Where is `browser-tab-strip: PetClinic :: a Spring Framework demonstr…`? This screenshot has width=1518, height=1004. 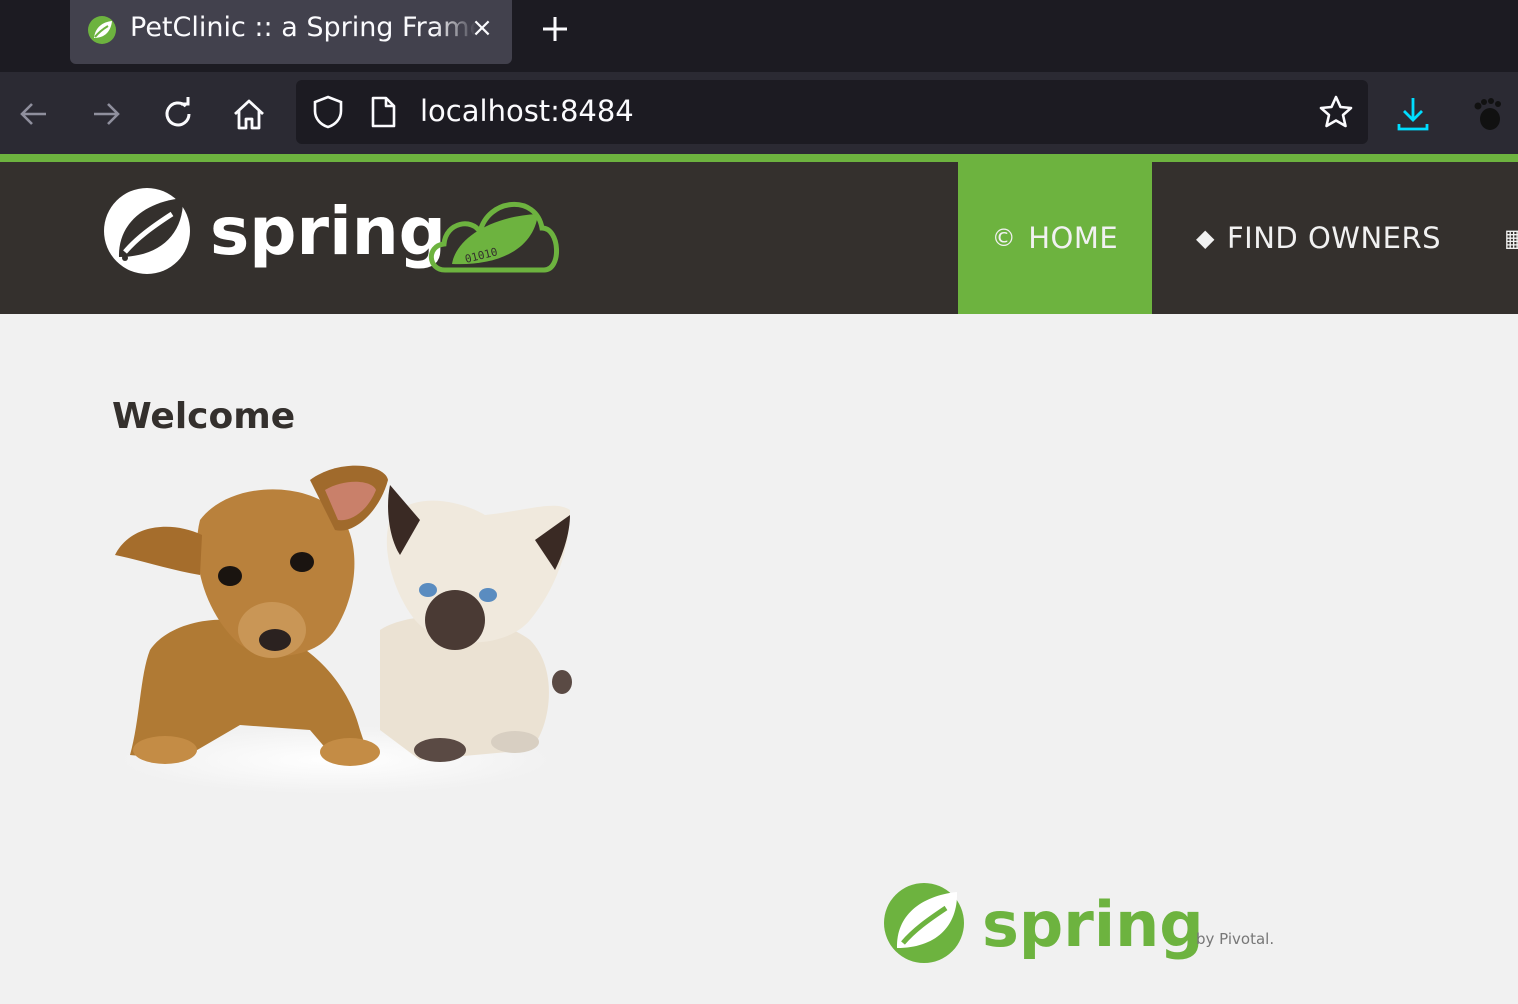
browser-tab-strip: PetClinic :: a Spring Framework demonstr… is located at coordinates (759, 36).